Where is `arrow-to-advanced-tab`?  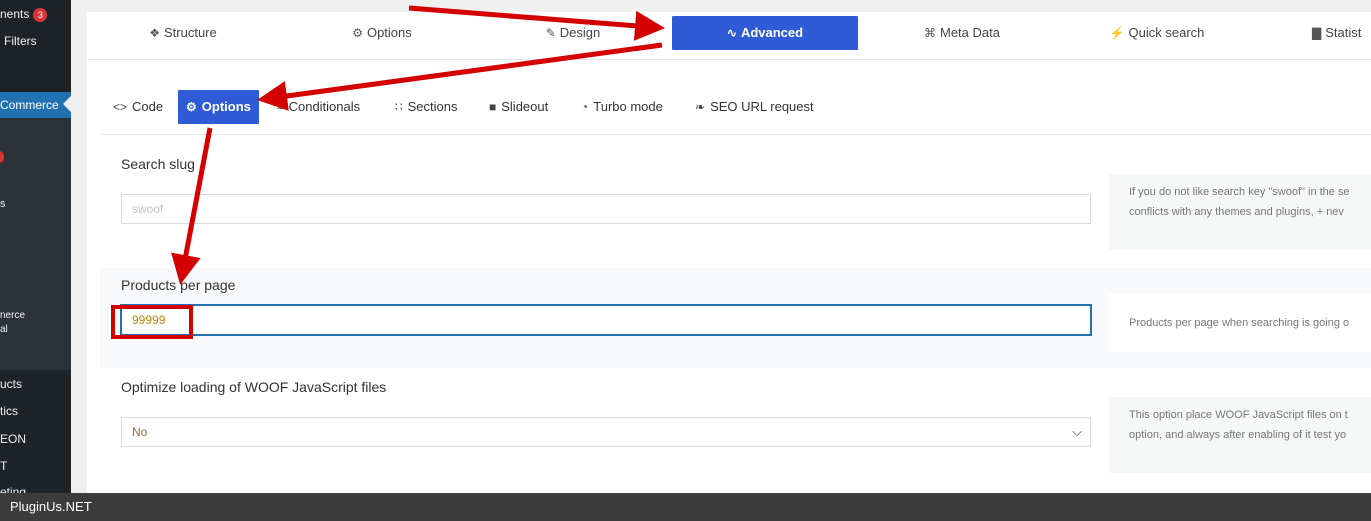
arrow-to-advanced-tab is located at coordinates (536, 23).